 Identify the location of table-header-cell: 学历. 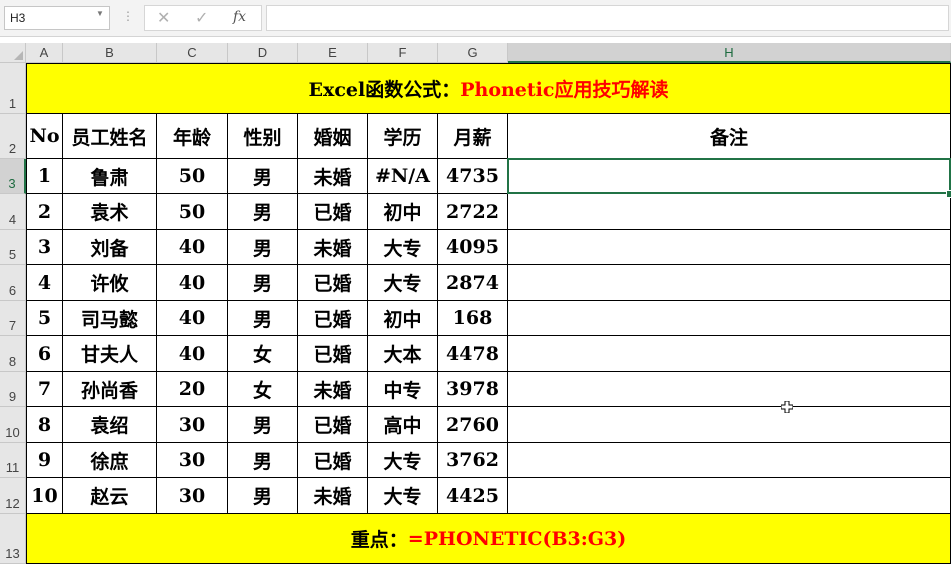
(403, 136).